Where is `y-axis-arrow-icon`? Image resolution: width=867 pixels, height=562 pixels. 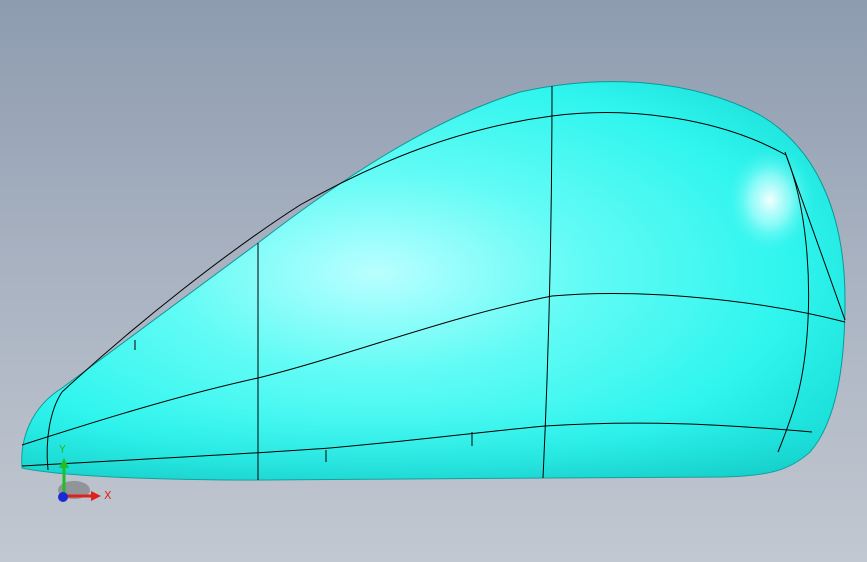
y-axis-arrow-icon is located at coordinates (64, 463).